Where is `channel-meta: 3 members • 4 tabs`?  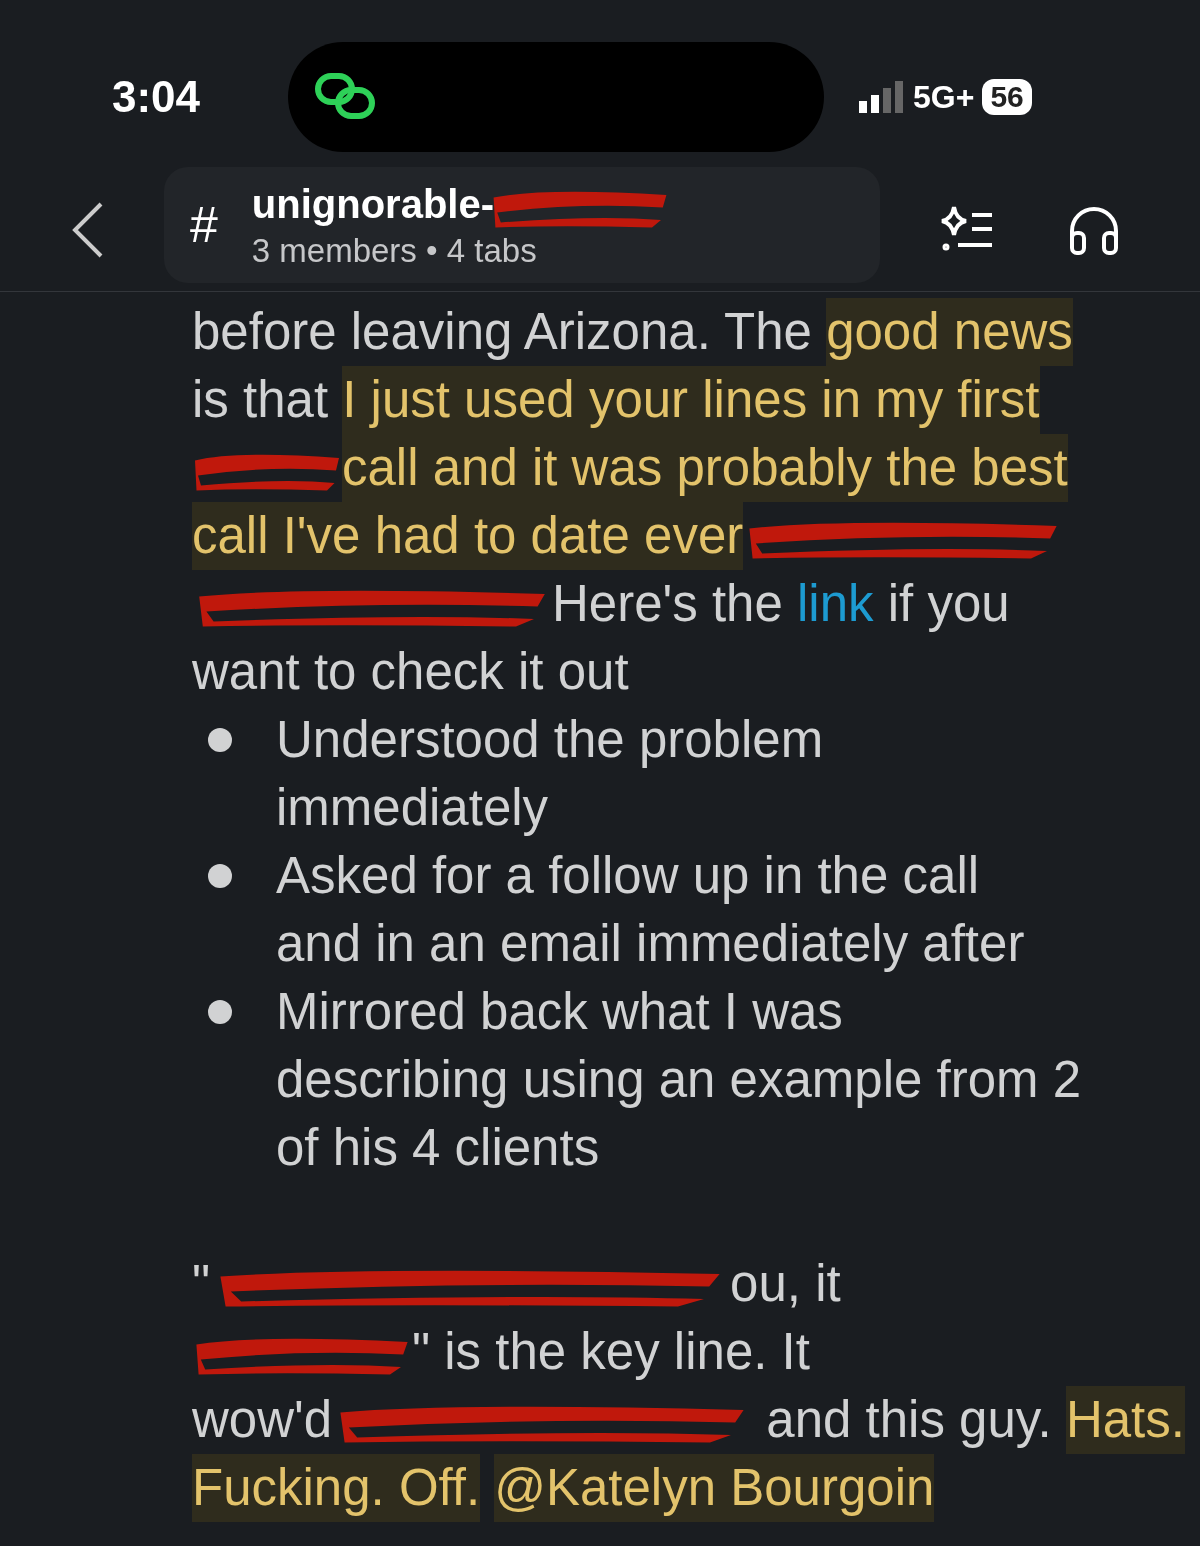 channel-meta: 3 members • 4 tabs is located at coordinates (394, 250).